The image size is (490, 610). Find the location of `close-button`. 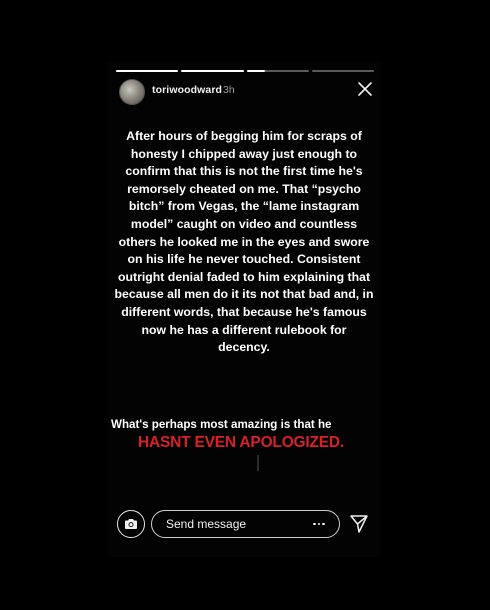

close-button is located at coordinates (365, 89).